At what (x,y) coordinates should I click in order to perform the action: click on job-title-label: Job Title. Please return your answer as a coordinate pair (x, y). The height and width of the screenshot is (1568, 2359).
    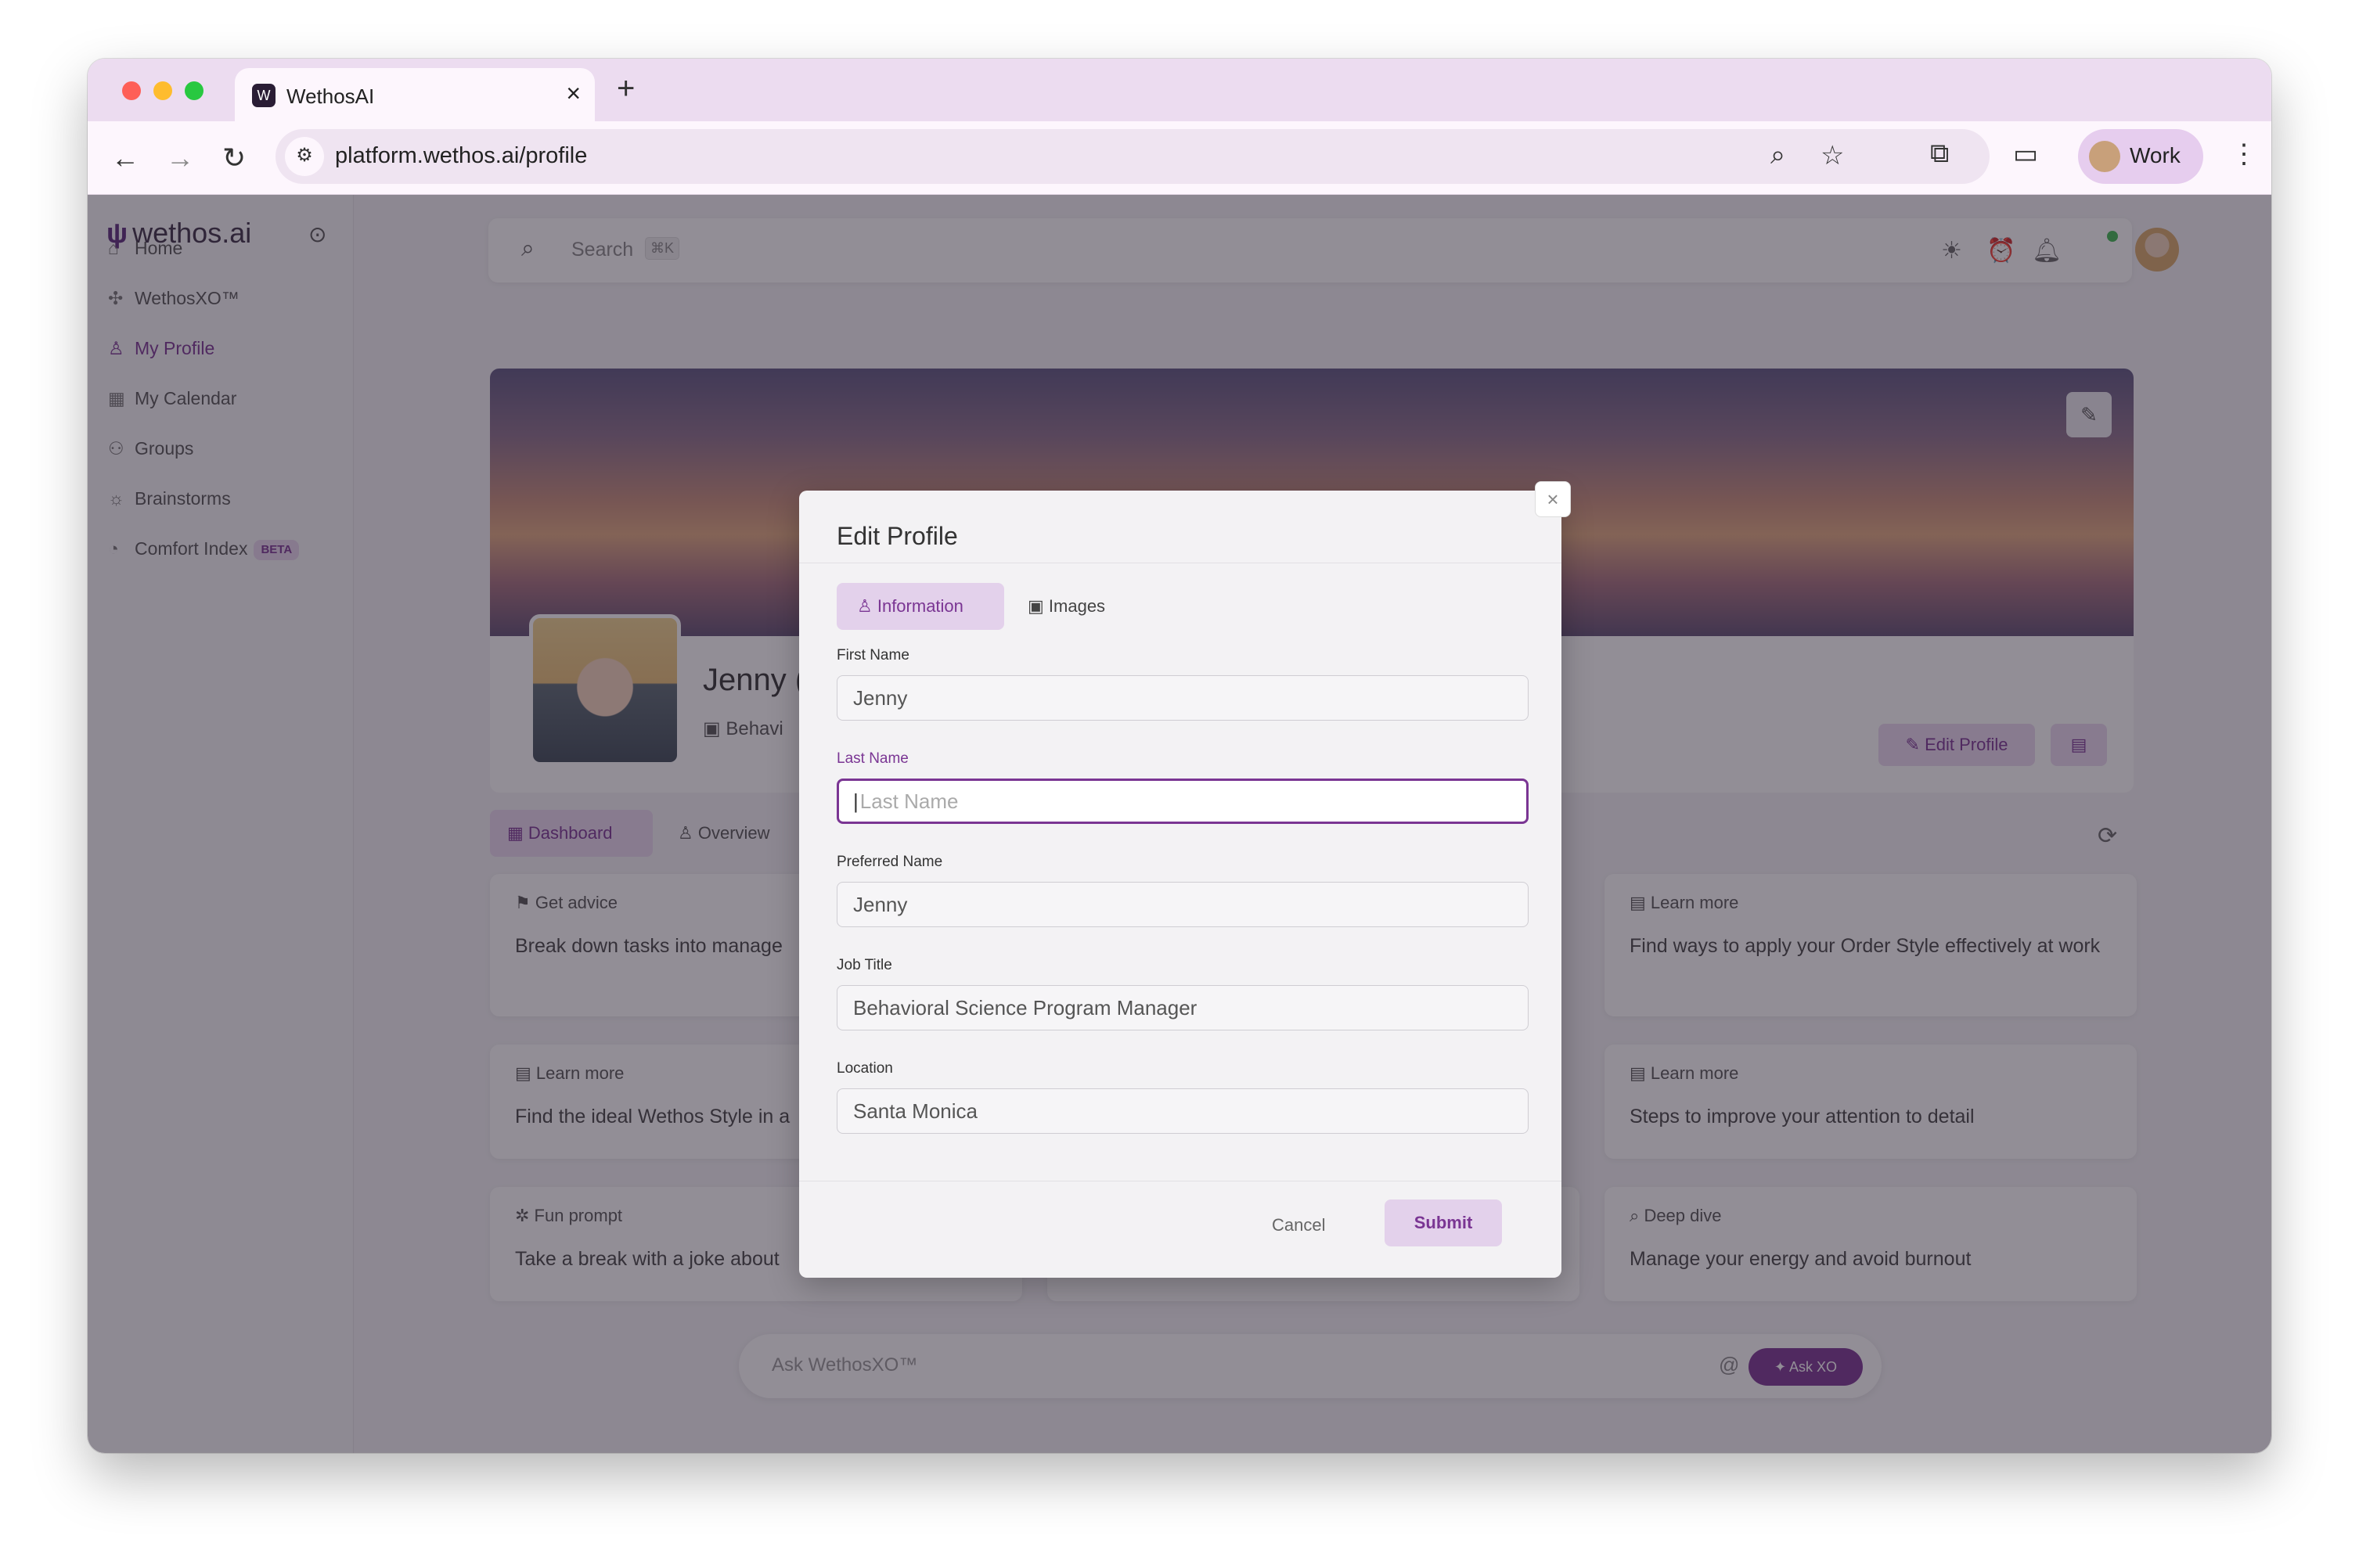
    Looking at the image, I should click on (864, 965).